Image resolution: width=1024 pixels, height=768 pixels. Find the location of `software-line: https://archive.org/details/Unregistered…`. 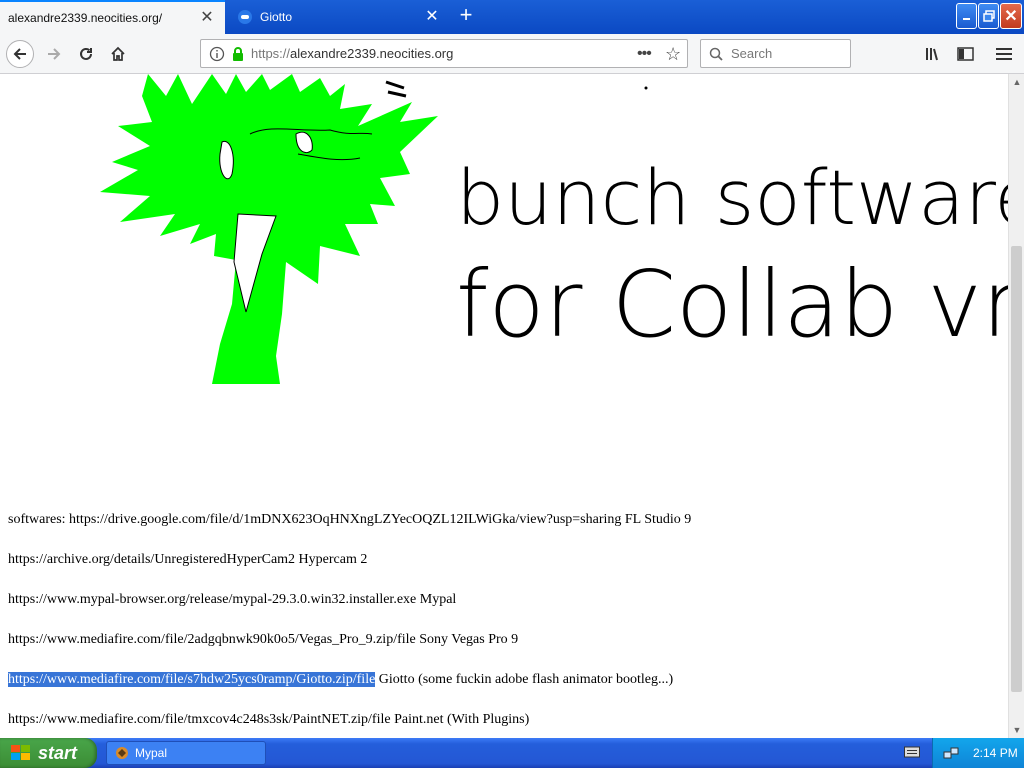

software-line: https://archive.org/details/Unregistered… is located at coordinates (188, 559).